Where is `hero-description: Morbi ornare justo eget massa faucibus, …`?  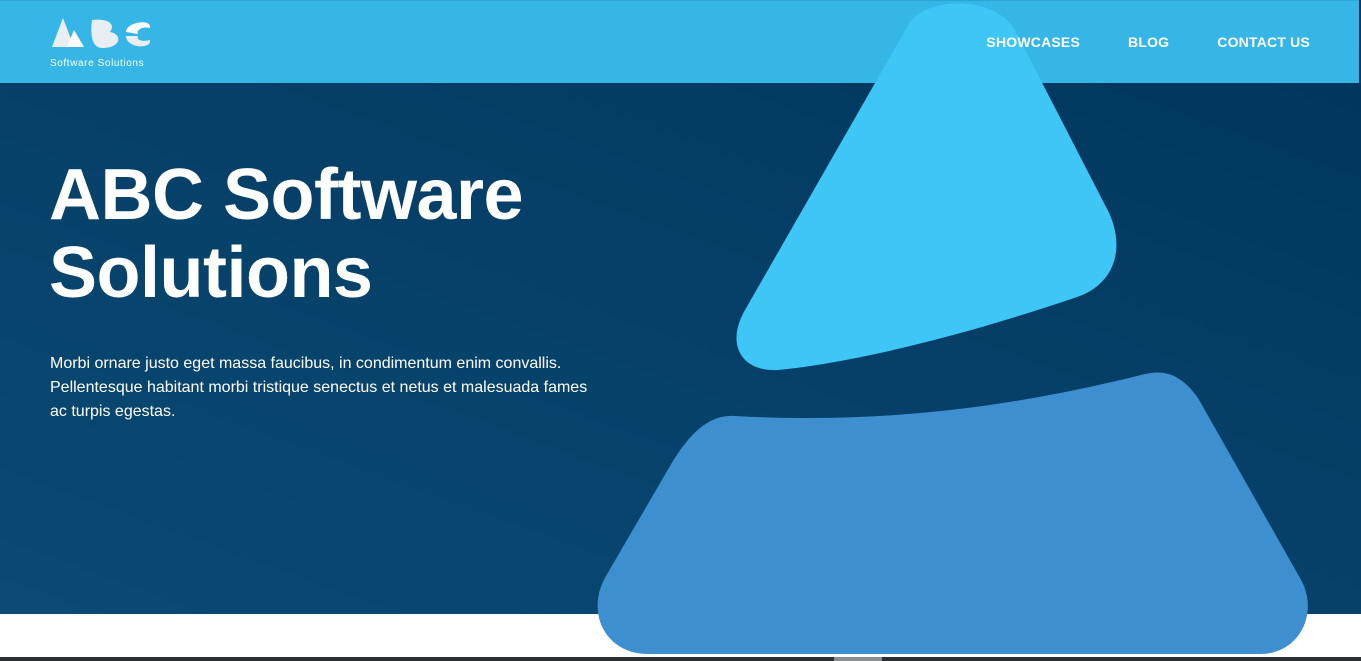 hero-description: Morbi ornare justo eget massa faucibus, … is located at coordinates (319, 387).